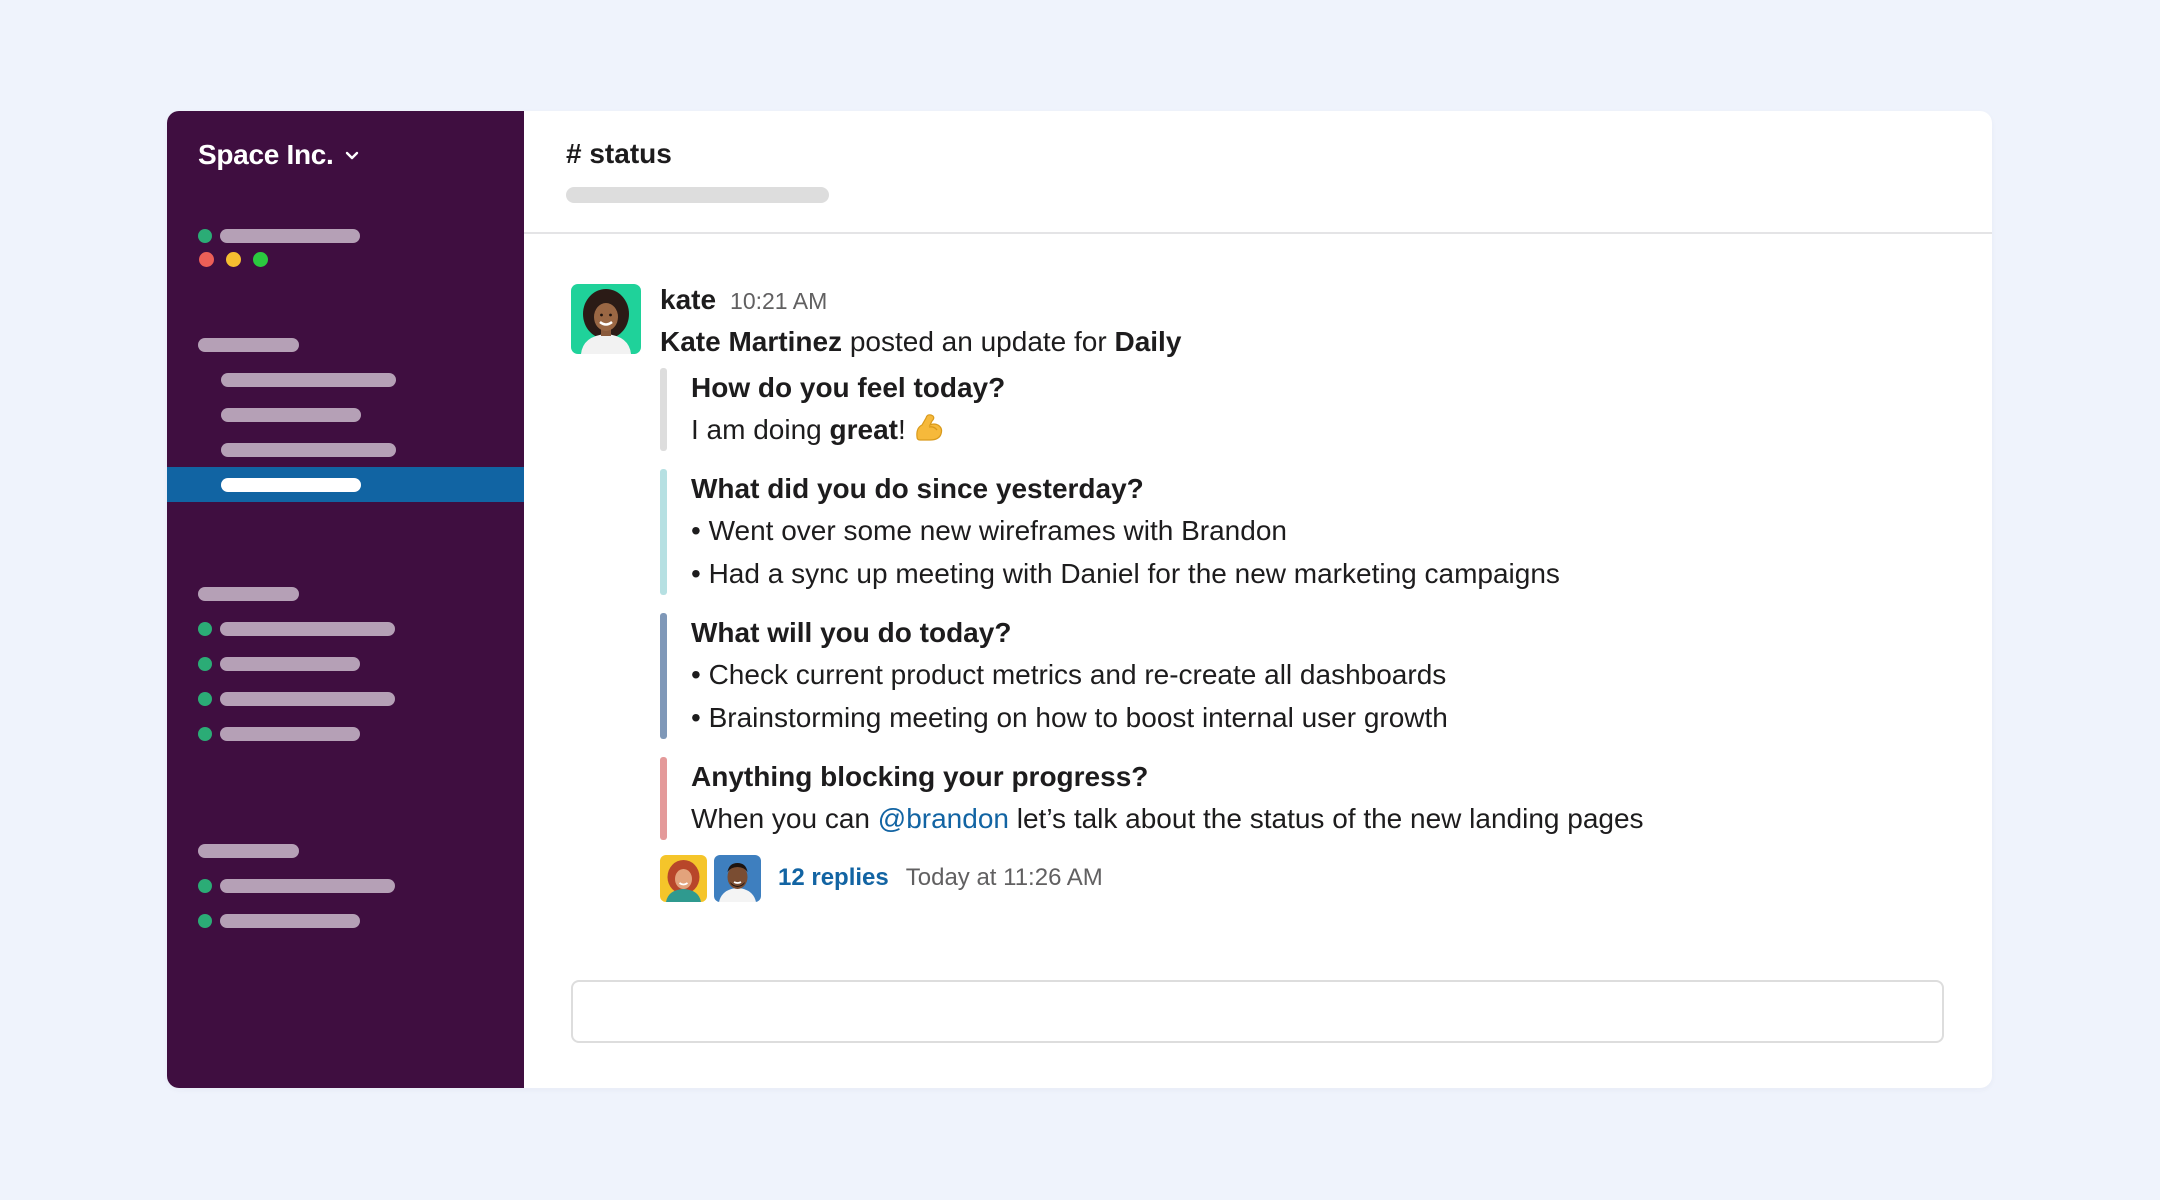  I want to click on chevron-down-icon, so click(351, 155).